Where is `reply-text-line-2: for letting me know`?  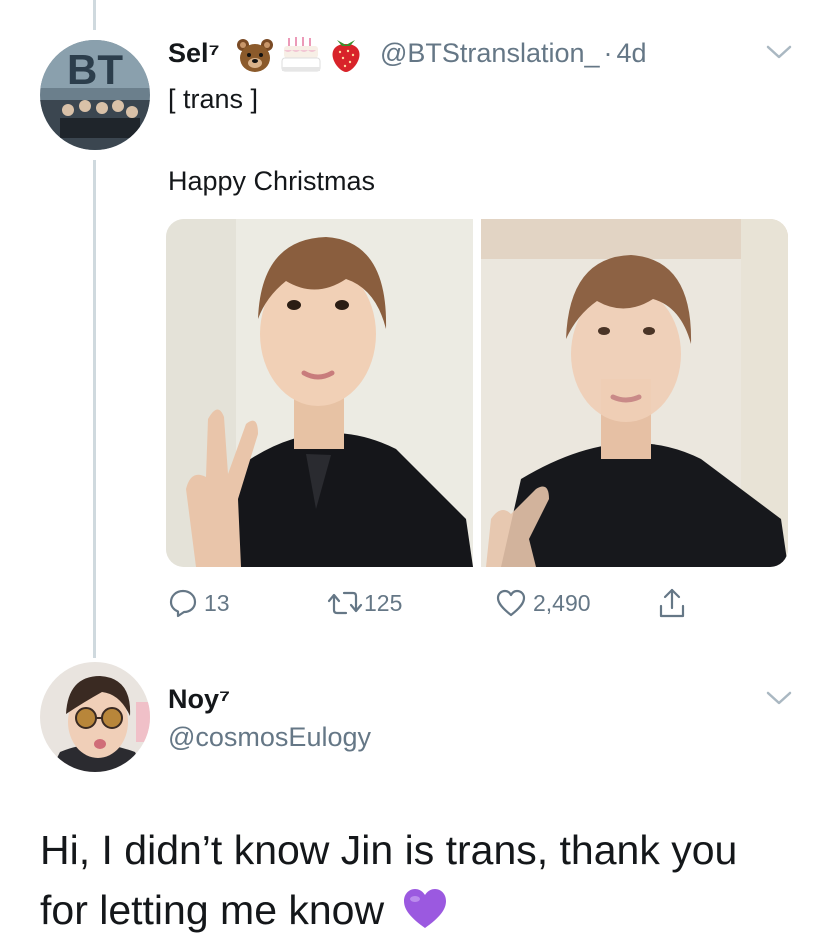
reply-text-line-2: for letting me know is located at coordinates (244, 913).